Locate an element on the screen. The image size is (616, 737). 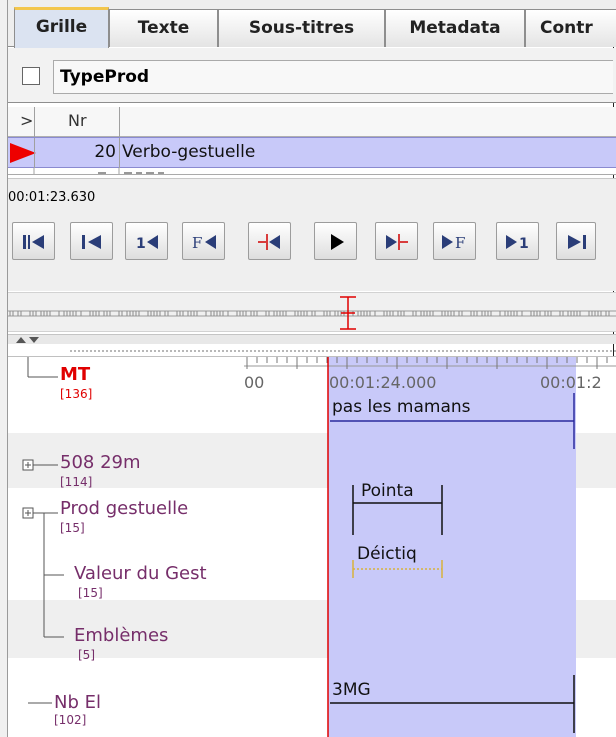
frame-forward-icon: F is located at coordinates (453, 243).